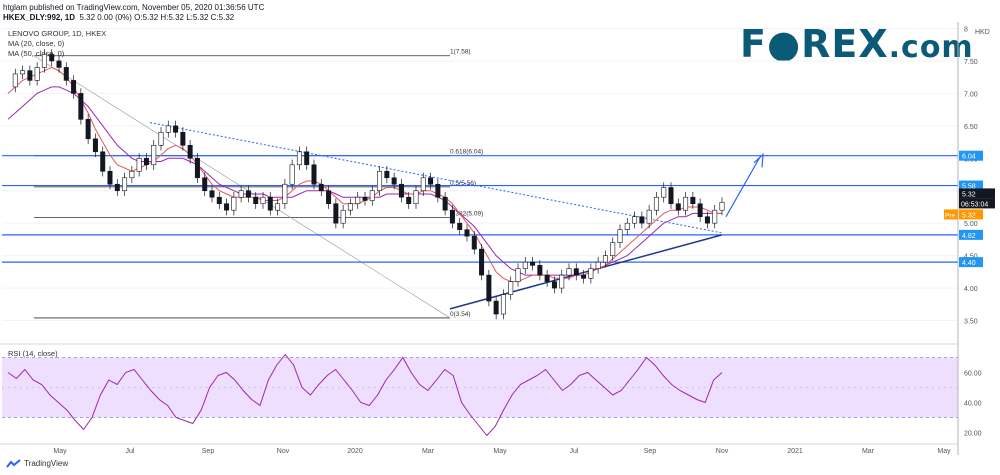 Image resolution: width=1000 pixels, height=475 pixels. Describe the element at coordinates (974, 204) in the screenshot. I see `countdown-tag-label: 06:53:04` at that location.